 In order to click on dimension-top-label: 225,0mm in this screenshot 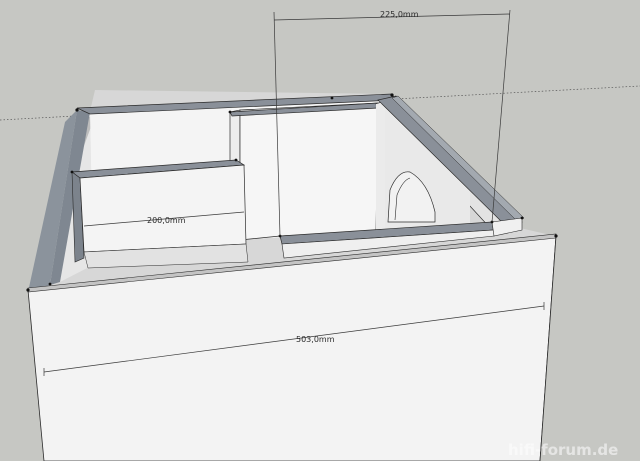, I will do `click(399, 14)`.